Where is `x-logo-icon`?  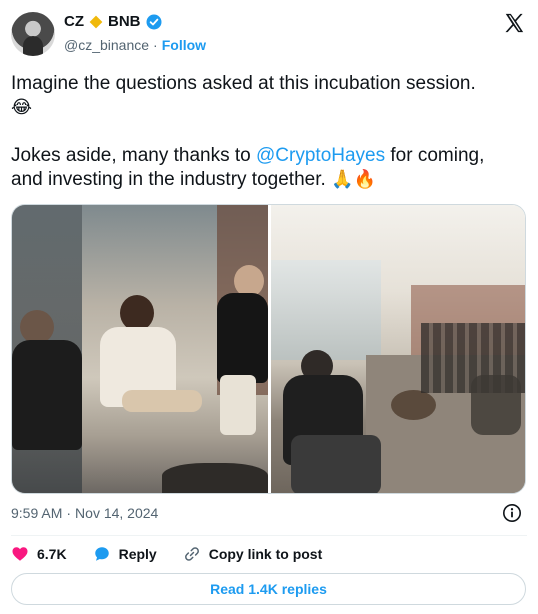
x-logo-icon is located at coordinates (514, 23).